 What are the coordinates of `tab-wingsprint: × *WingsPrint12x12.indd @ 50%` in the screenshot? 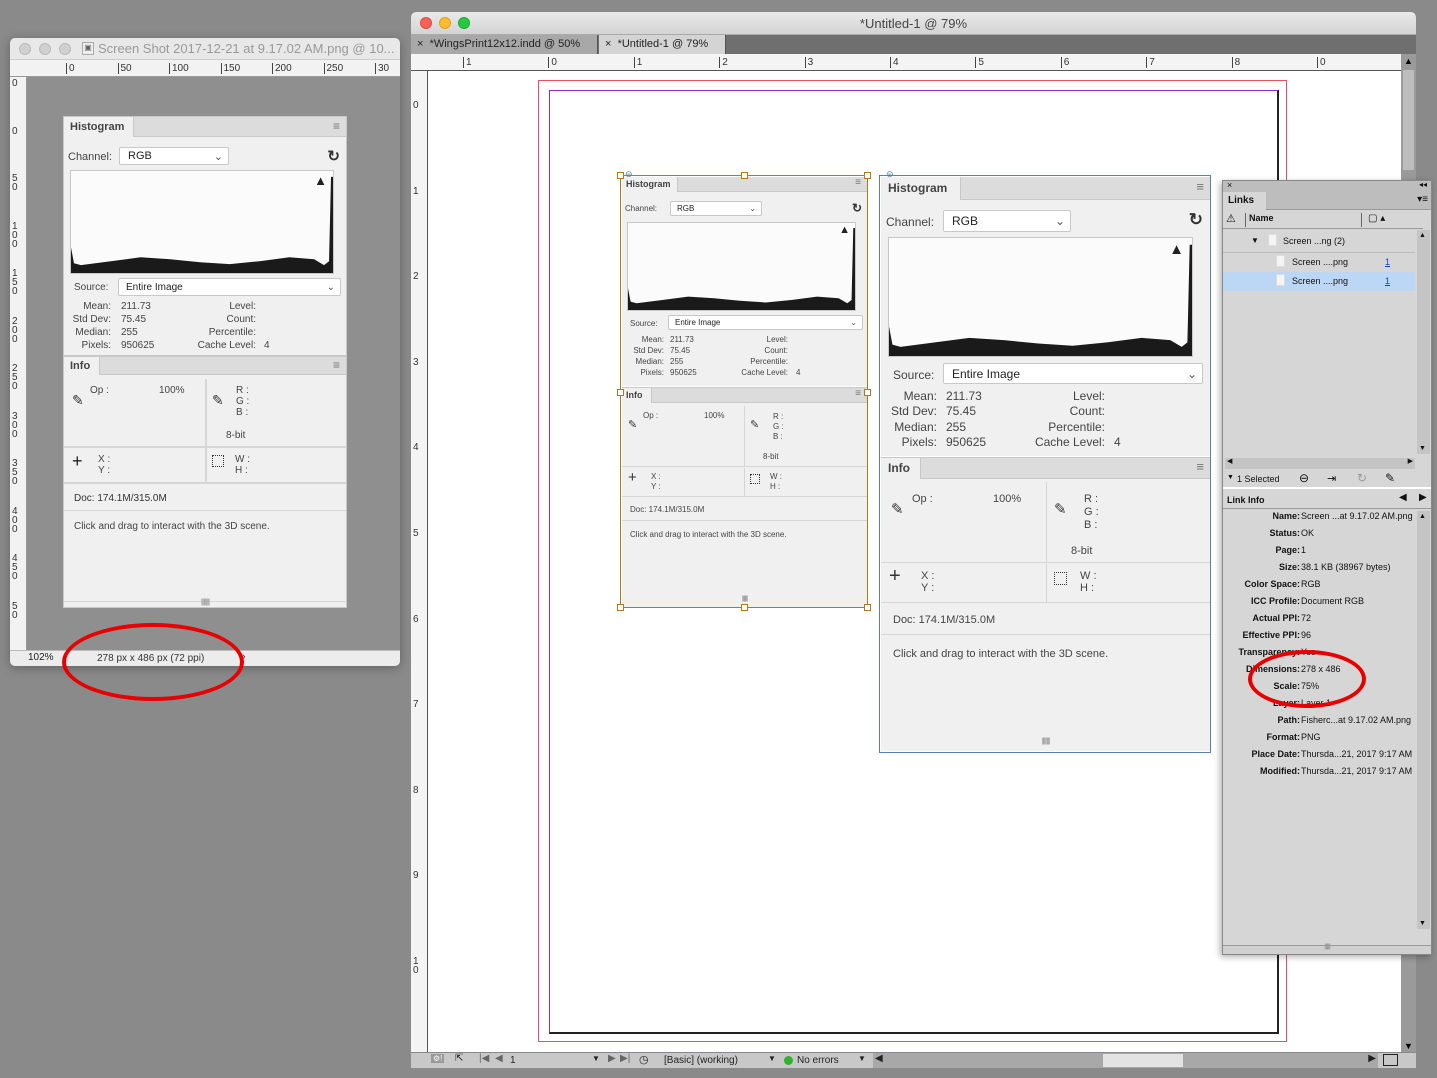 It's located at (504, 44).